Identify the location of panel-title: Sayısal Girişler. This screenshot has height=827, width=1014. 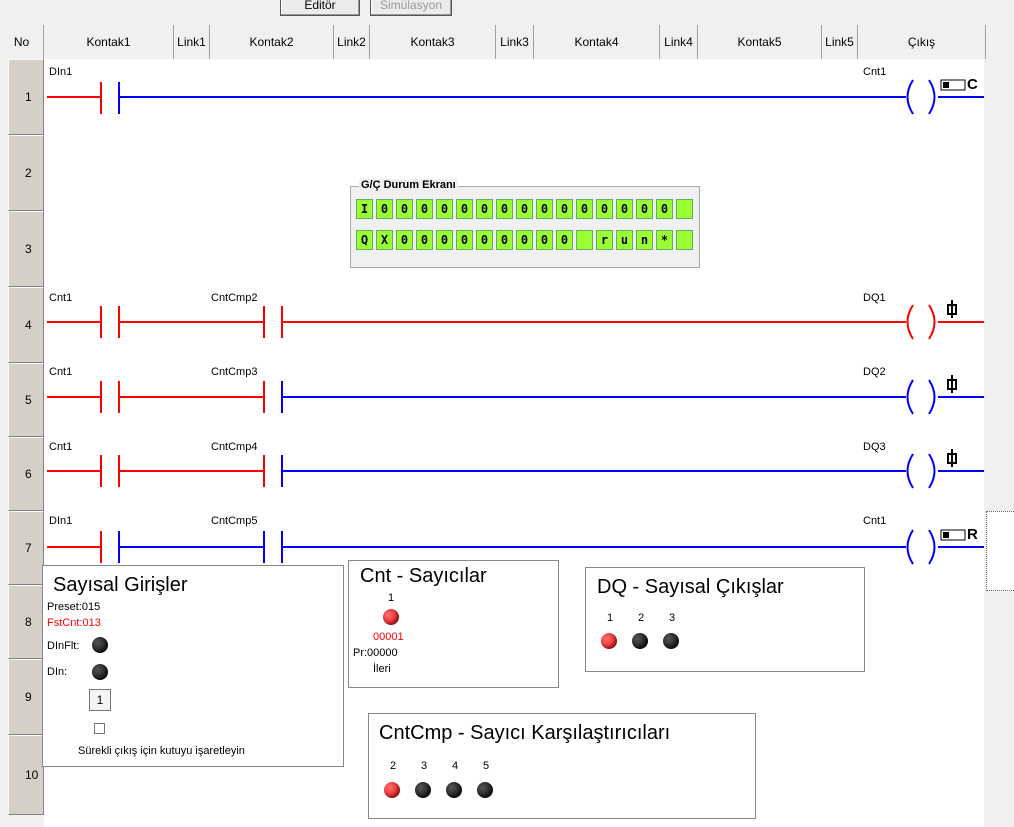
(120, 585).